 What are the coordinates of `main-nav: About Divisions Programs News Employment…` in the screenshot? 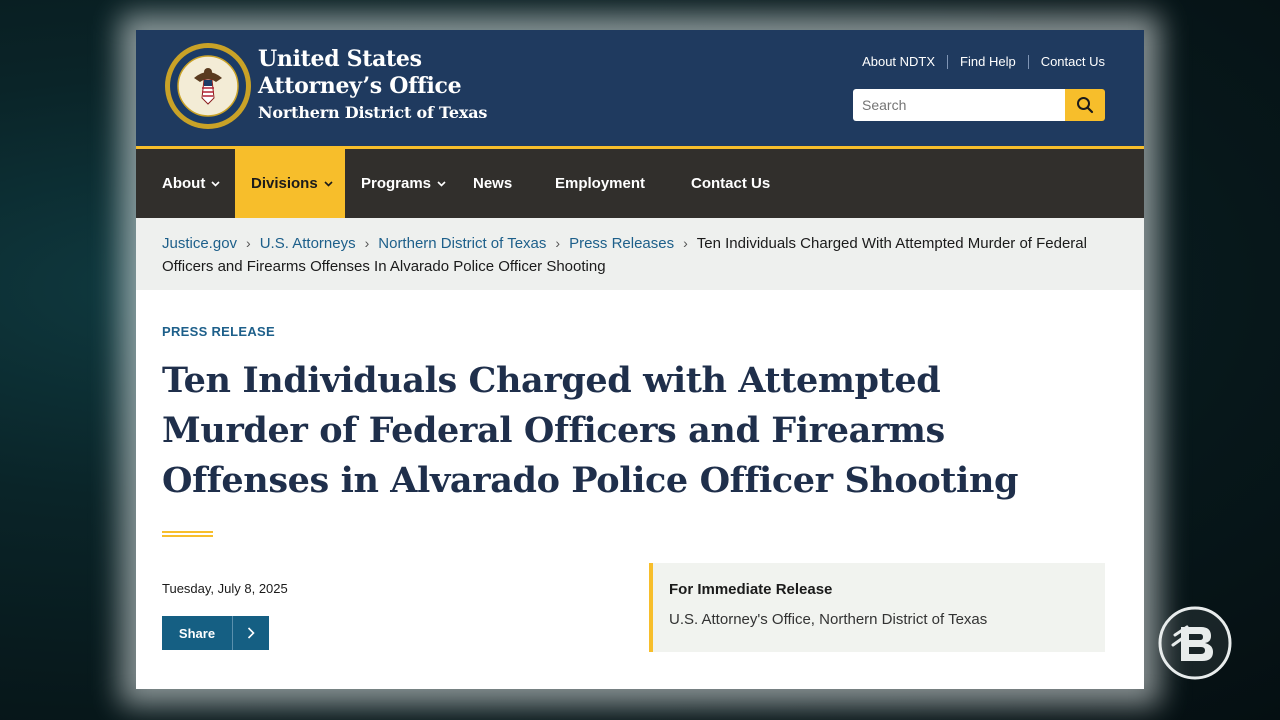 It's located at (640, 182).